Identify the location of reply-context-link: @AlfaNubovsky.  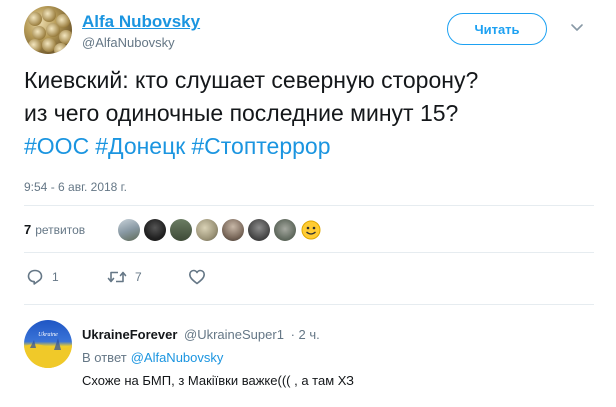
(177, 357).